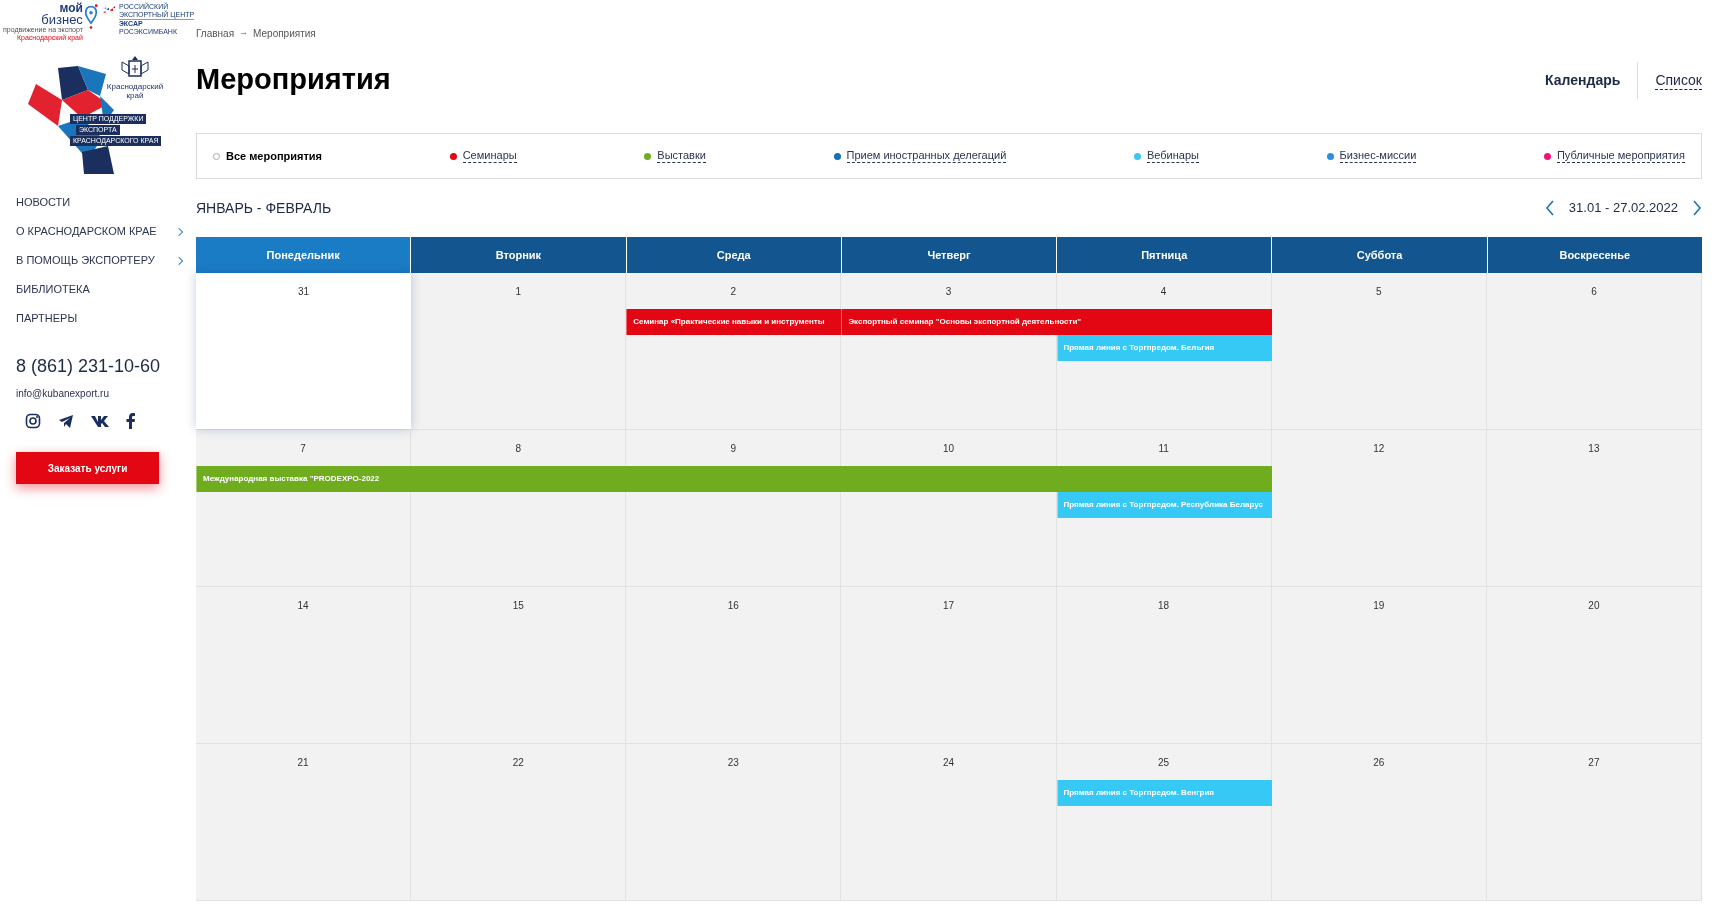 This screenshot has height=918, width=1729. Describe the element at coordinates (1163, 290) in the screenshot. I see `day-number: 4` at that location.